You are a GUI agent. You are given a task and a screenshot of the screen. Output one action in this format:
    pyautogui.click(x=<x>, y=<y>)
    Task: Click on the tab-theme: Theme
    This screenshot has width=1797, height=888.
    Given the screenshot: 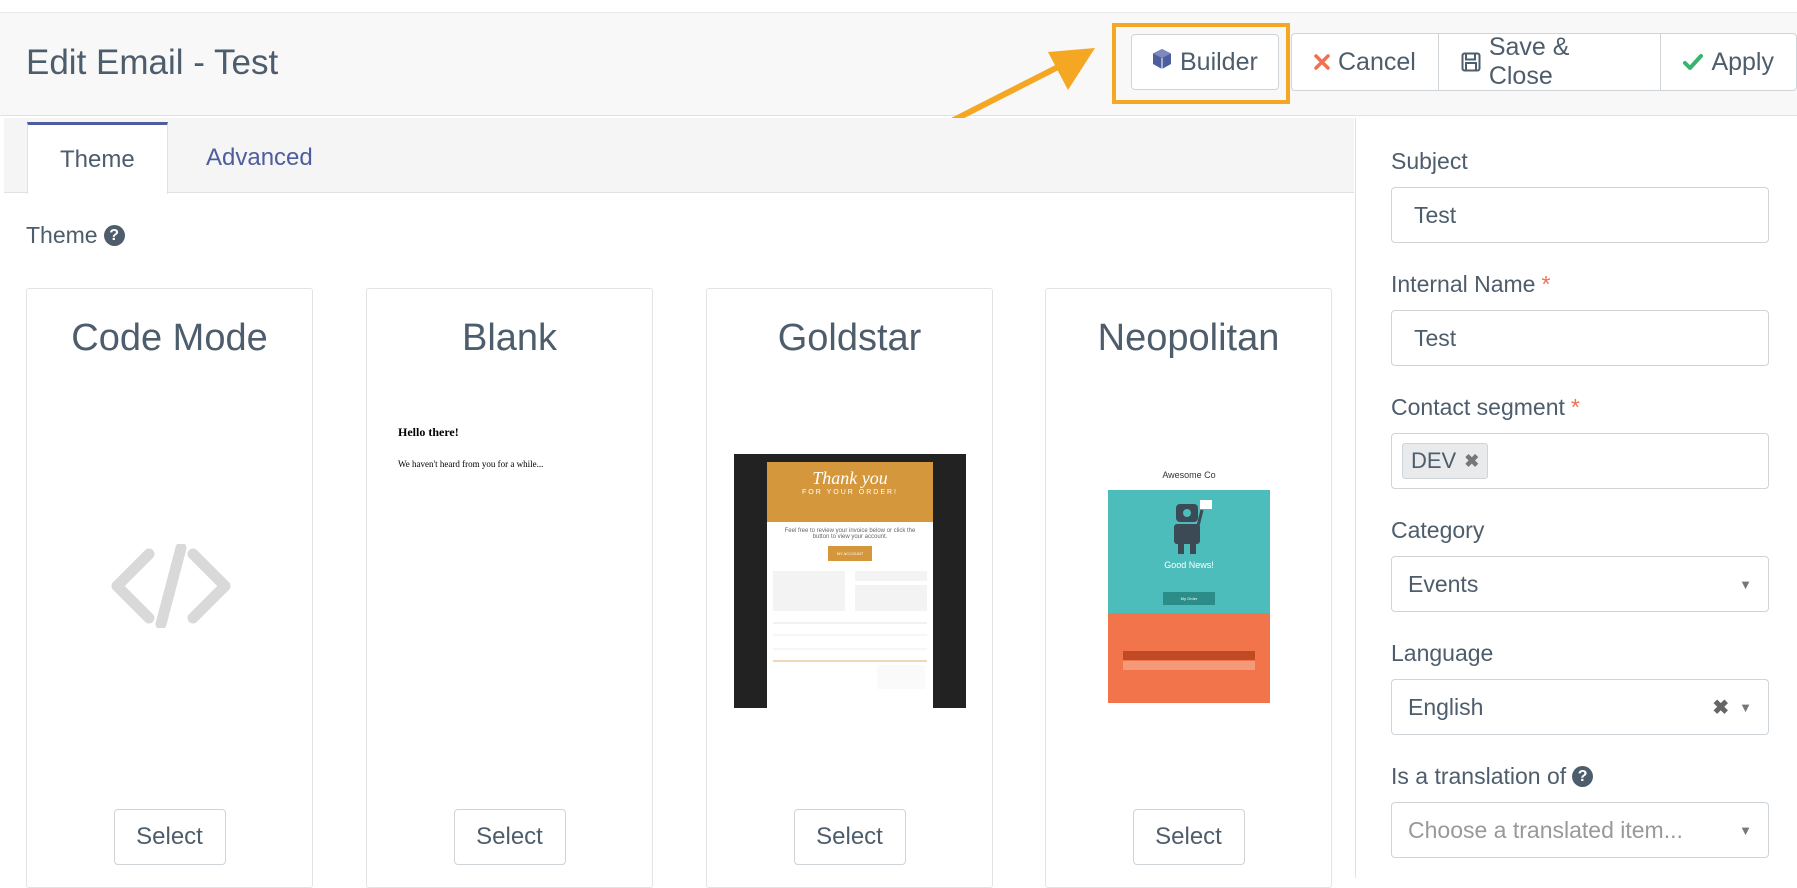 What is the action you would take?
    pyautogui.click(x=97, y=158)
    